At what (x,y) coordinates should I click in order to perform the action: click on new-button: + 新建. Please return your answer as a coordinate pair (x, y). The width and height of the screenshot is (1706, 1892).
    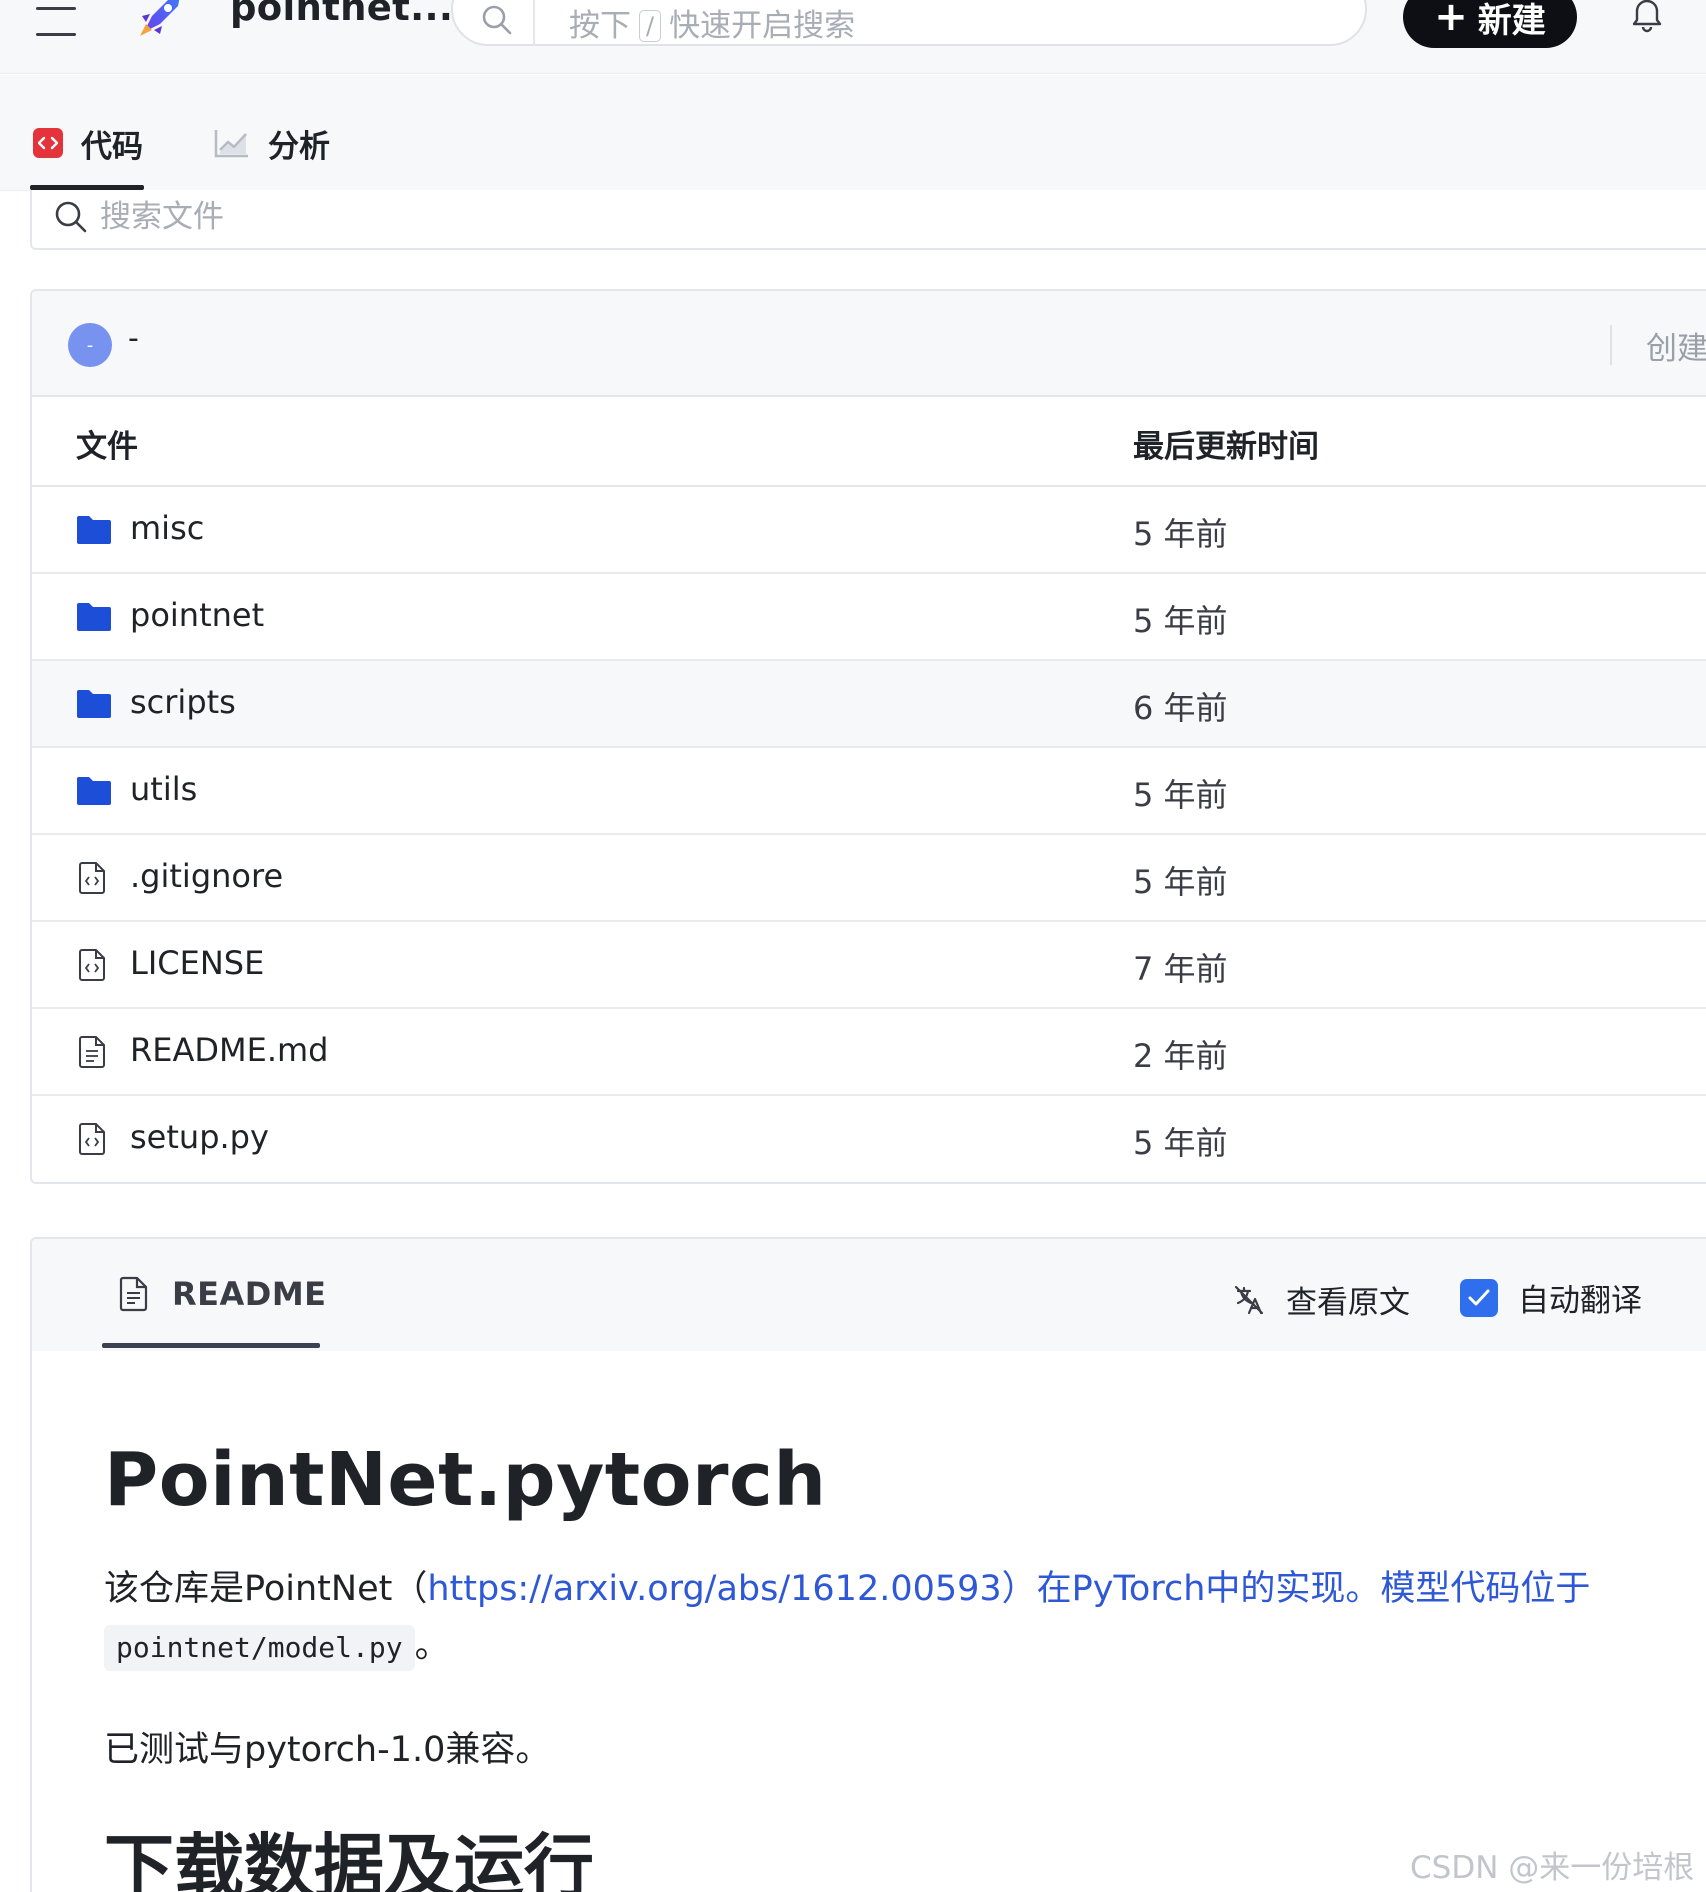
    Looking at the image, I should click on (1490, 24).